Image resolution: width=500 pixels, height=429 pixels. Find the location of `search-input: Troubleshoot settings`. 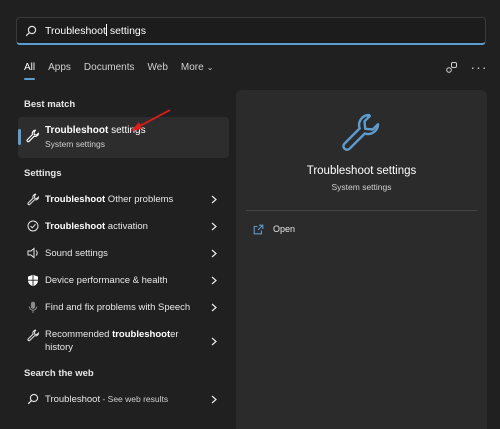

search-input: Troubleshoot settings is located at coordinates (251, 31).